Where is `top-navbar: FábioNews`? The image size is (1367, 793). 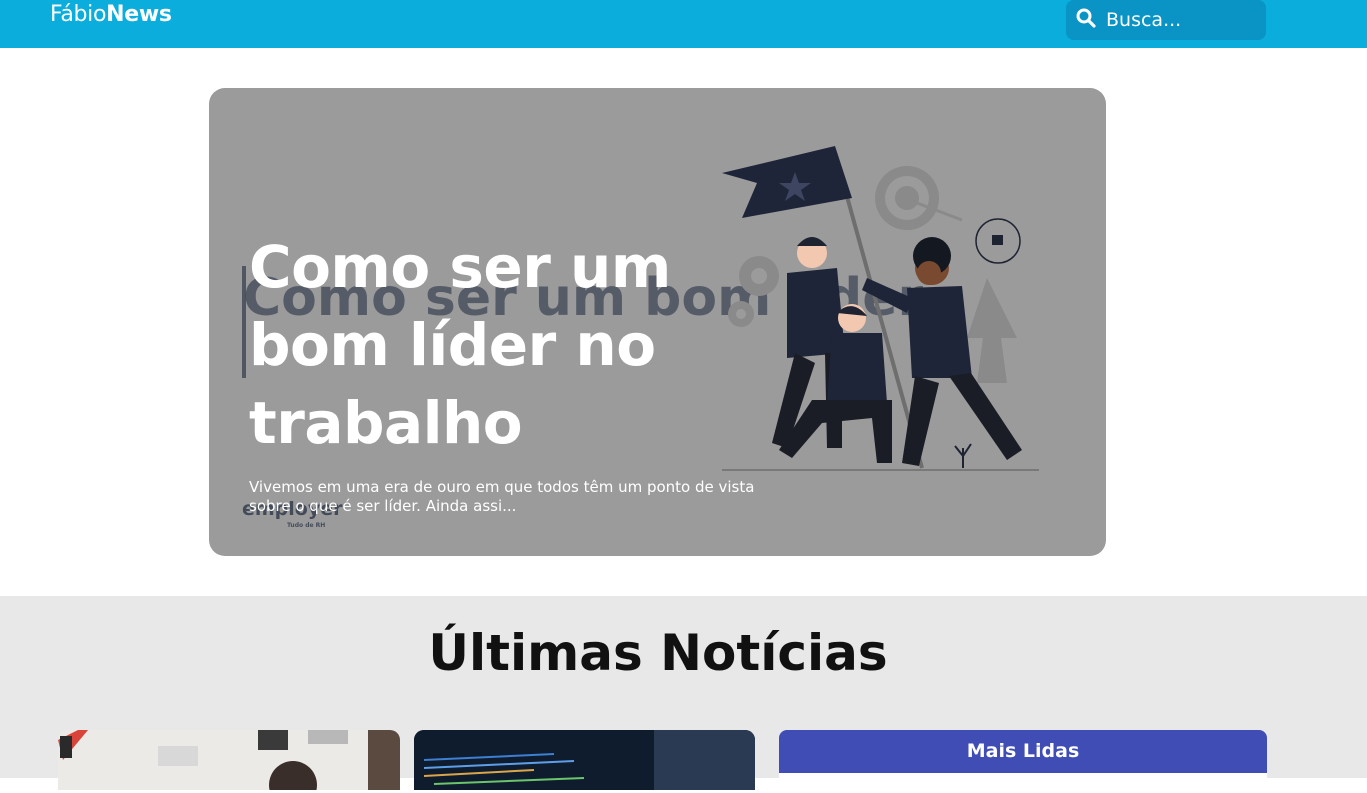 top-navbar: FábioNews is located at coordinates (683, 24).